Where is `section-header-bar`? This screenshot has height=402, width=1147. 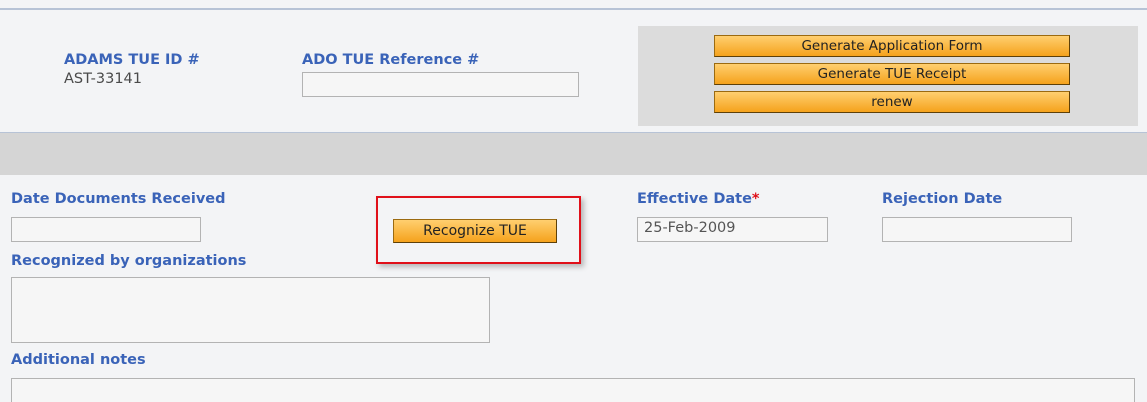
section-header-bar is located at coordinates (573, 154).